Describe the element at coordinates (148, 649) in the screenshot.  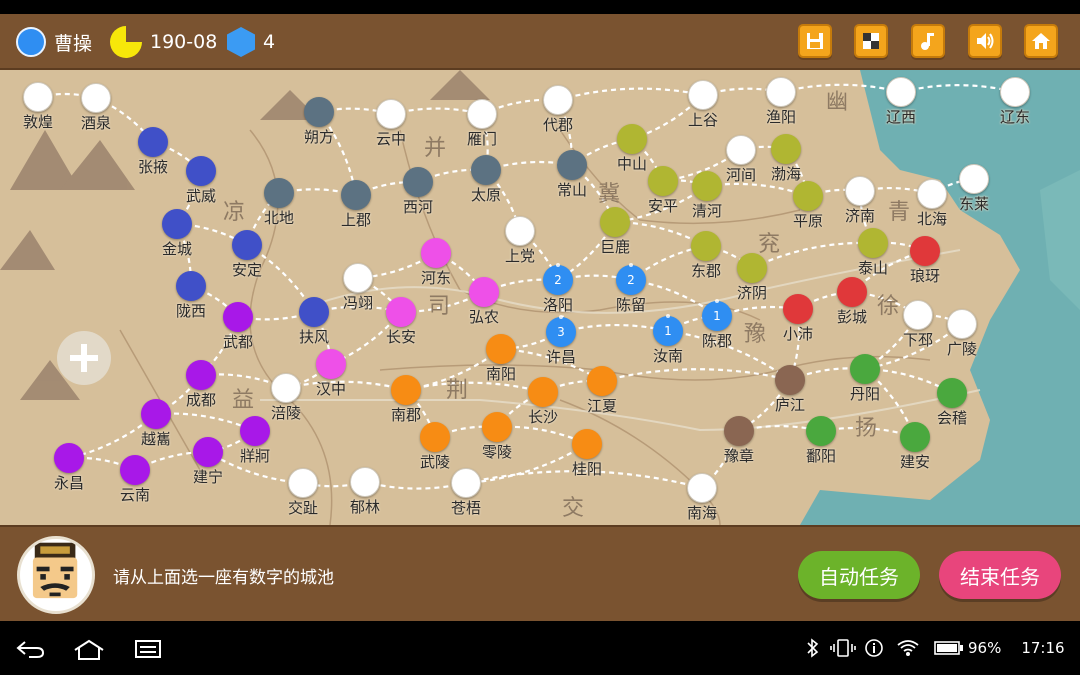
I see `recent-apps-icon` at that location.